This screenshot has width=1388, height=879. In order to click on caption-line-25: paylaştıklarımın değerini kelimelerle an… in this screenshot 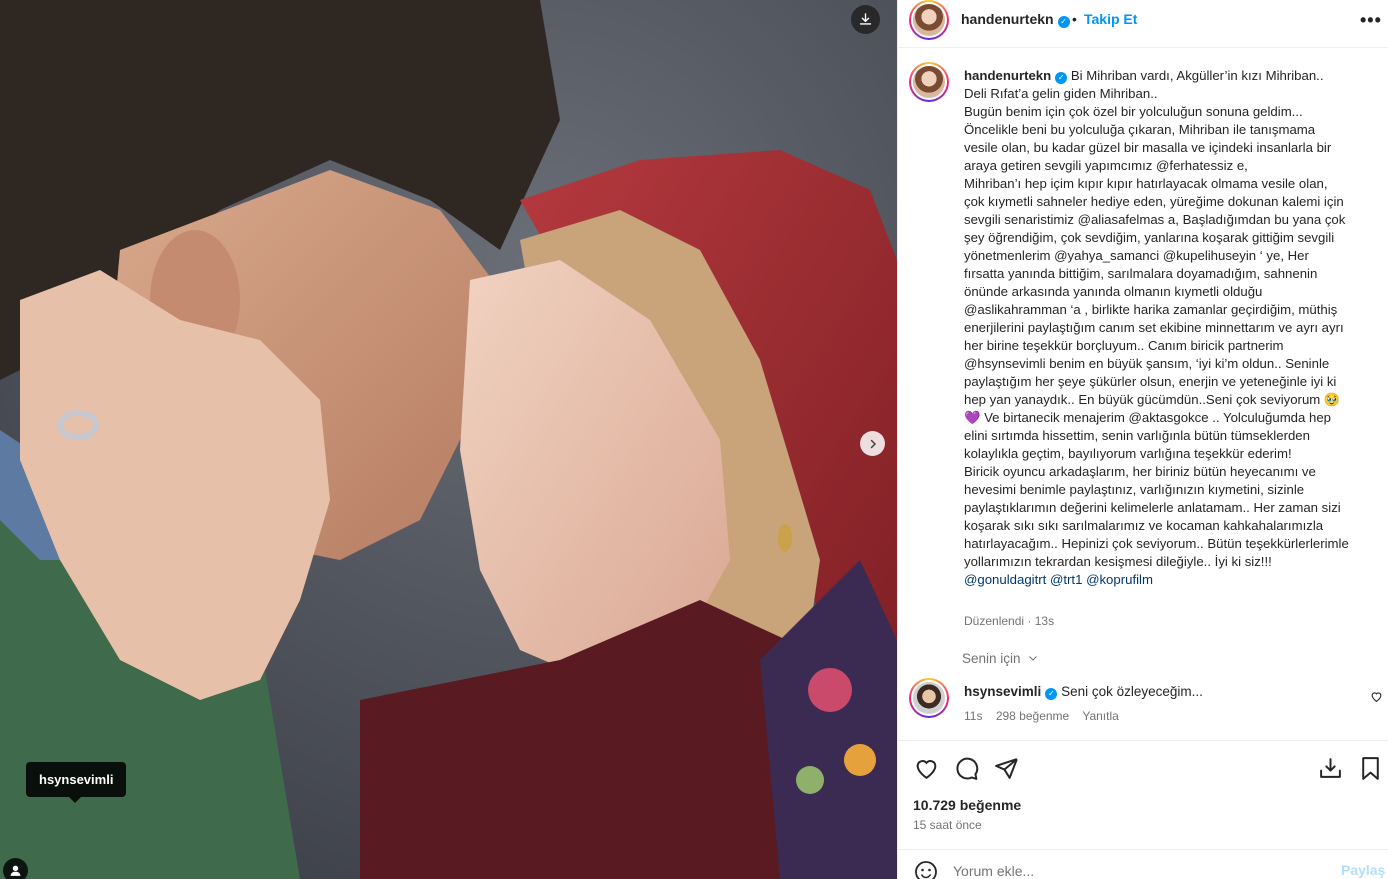, I will do `click(1152, 507)`.